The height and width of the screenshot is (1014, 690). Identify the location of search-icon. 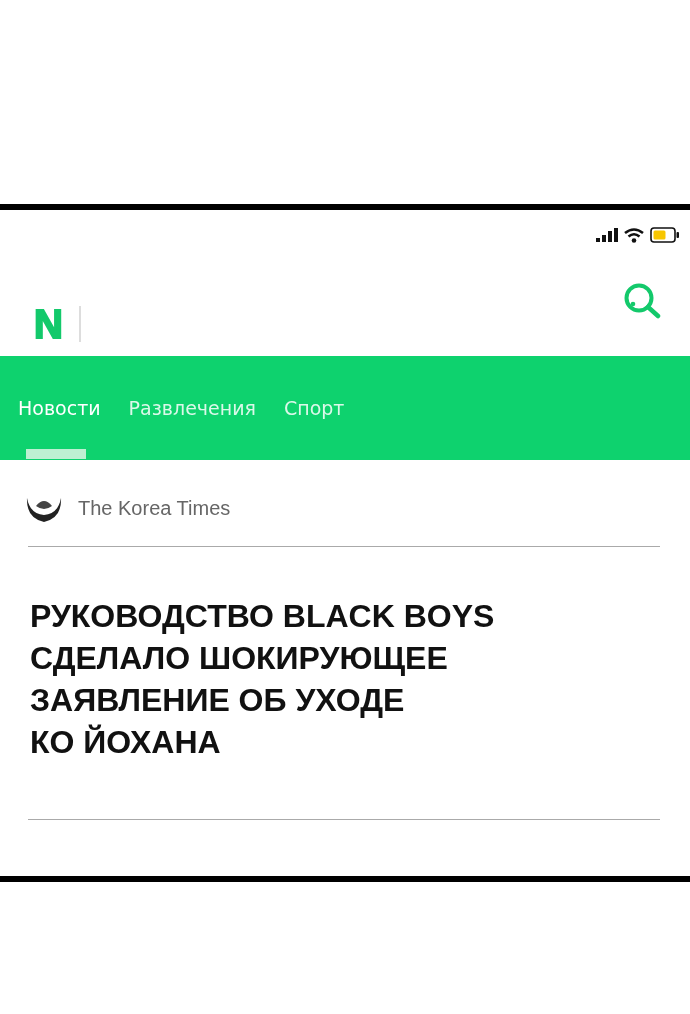
(642, 300).